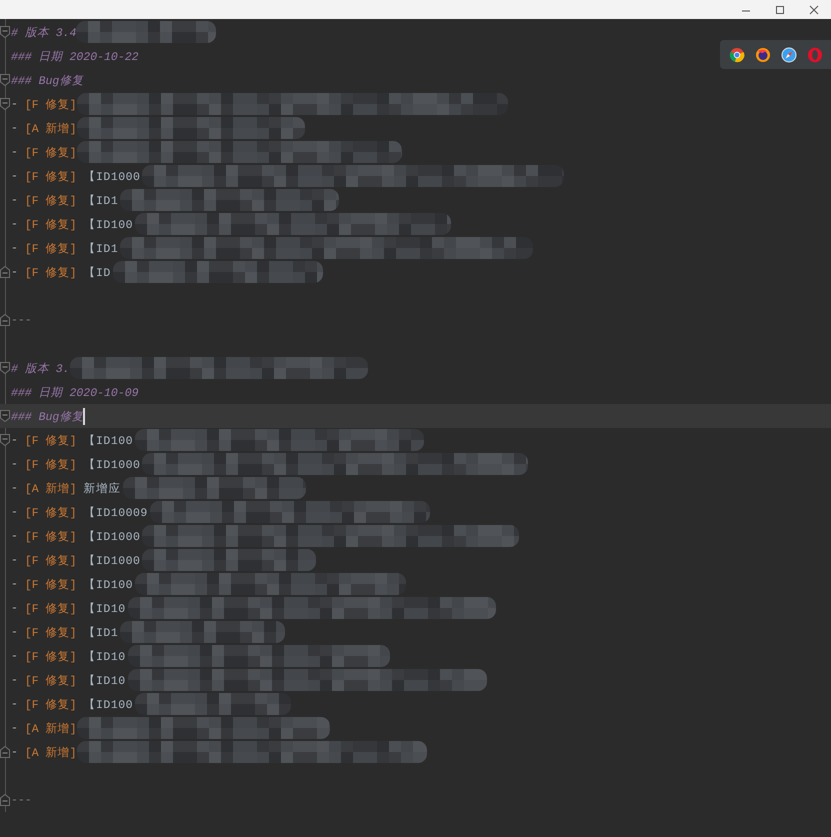  Describe the element at coordinates (737, 55) in the screenshot. I see `chrome-icon` at that location.